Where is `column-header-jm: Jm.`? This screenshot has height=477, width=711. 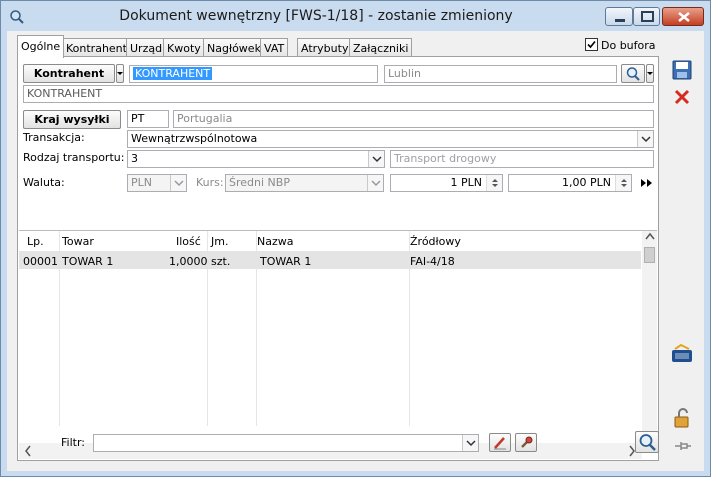
column-header-jm: Jm. is located at coordinates (219, 241).